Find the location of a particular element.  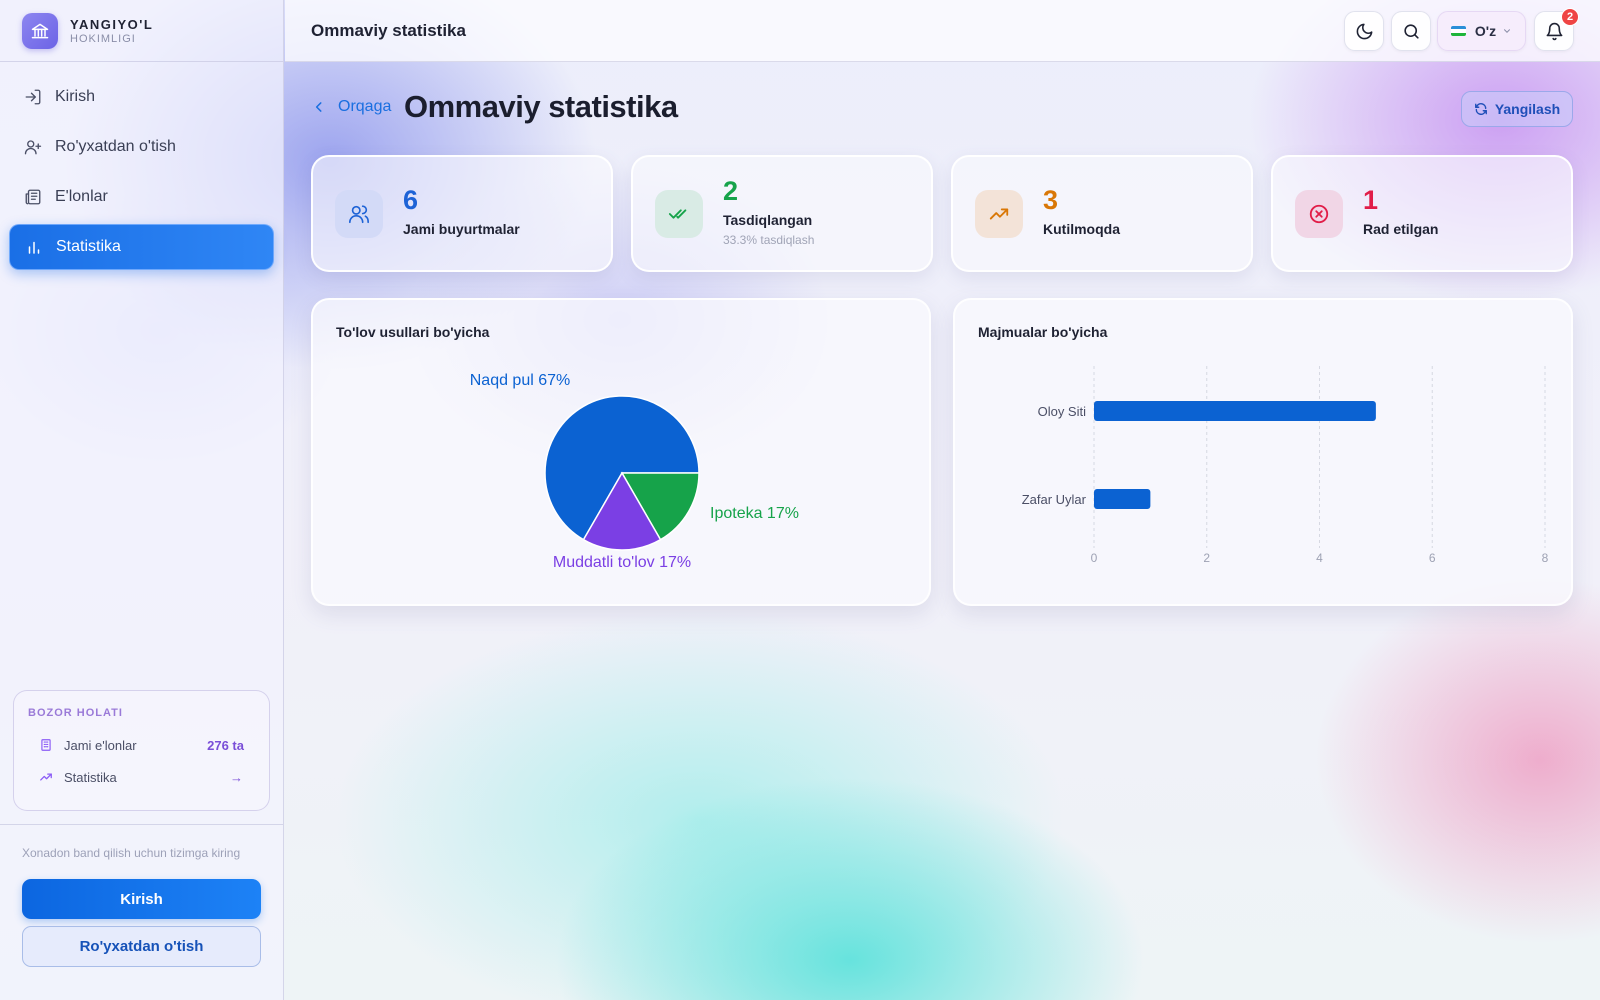

user-plus-icon is located at coordinates (33, 147).